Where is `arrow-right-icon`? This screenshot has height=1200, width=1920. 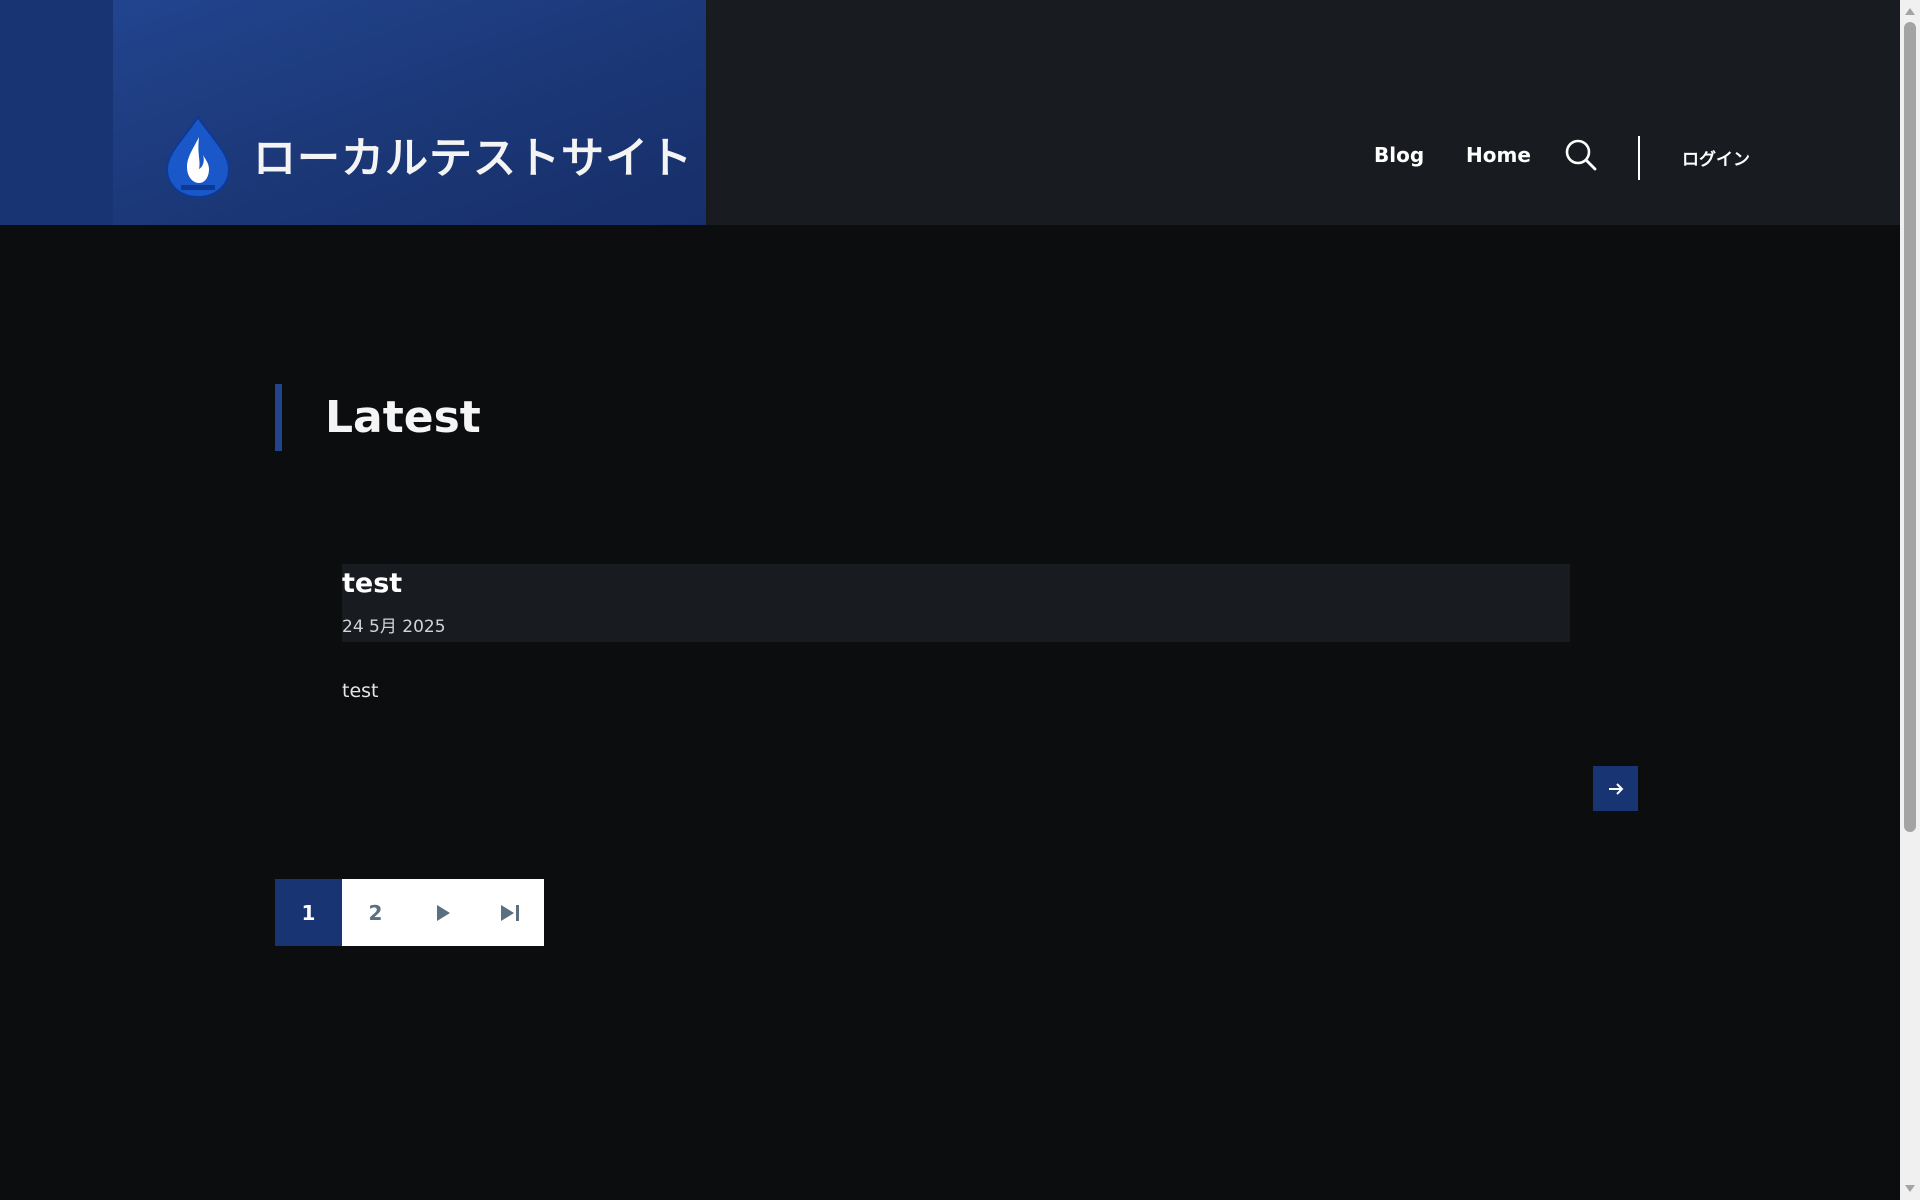
arrow-right-icon is located at coordinates (1615, 788).